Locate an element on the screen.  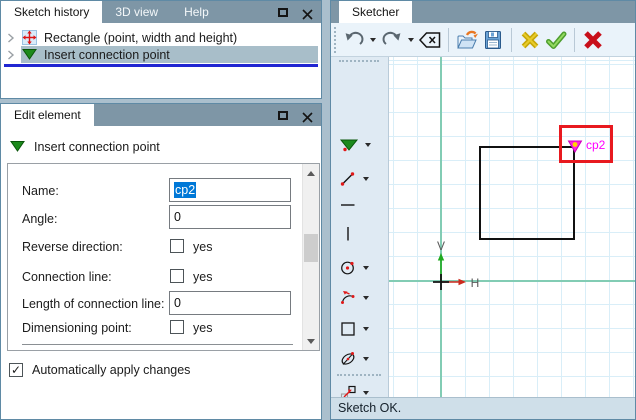
palette-separator is located at coordinates (359, 375).